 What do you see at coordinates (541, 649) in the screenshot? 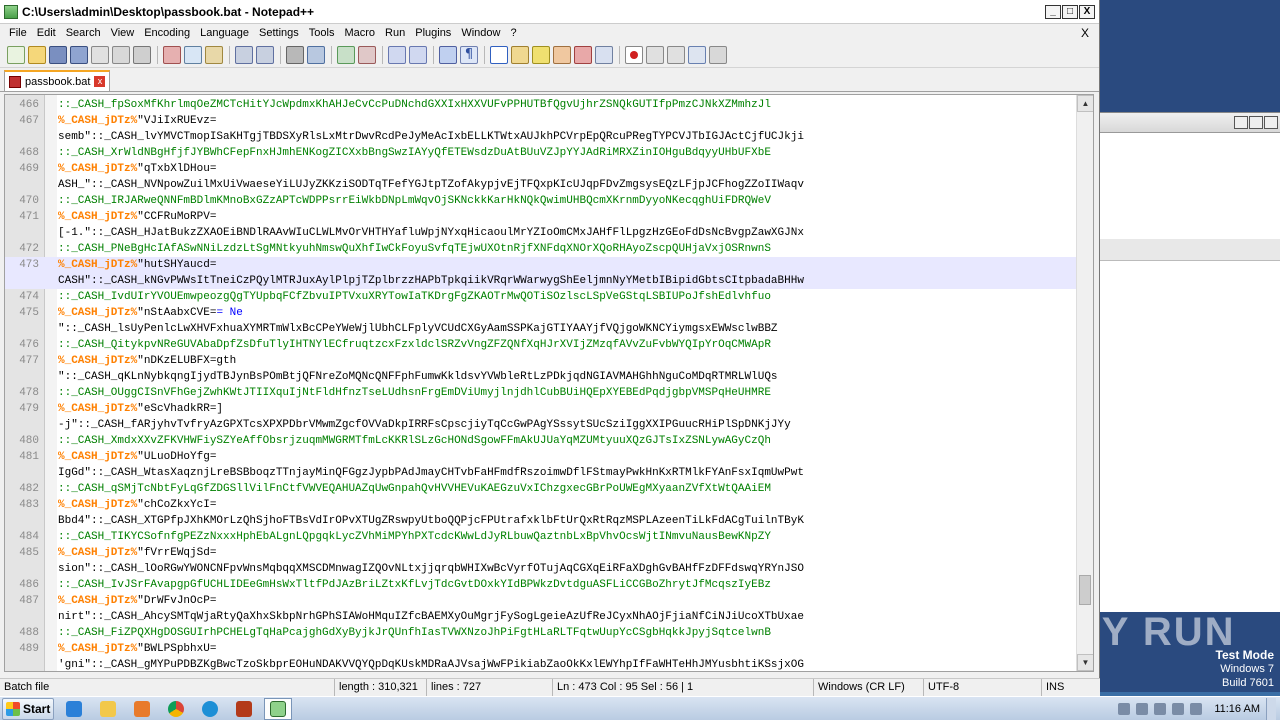
I see `code-line: 489 %_CASH_jDTz%"BWLPSpbhxU=` at bounding box center [541, 649].